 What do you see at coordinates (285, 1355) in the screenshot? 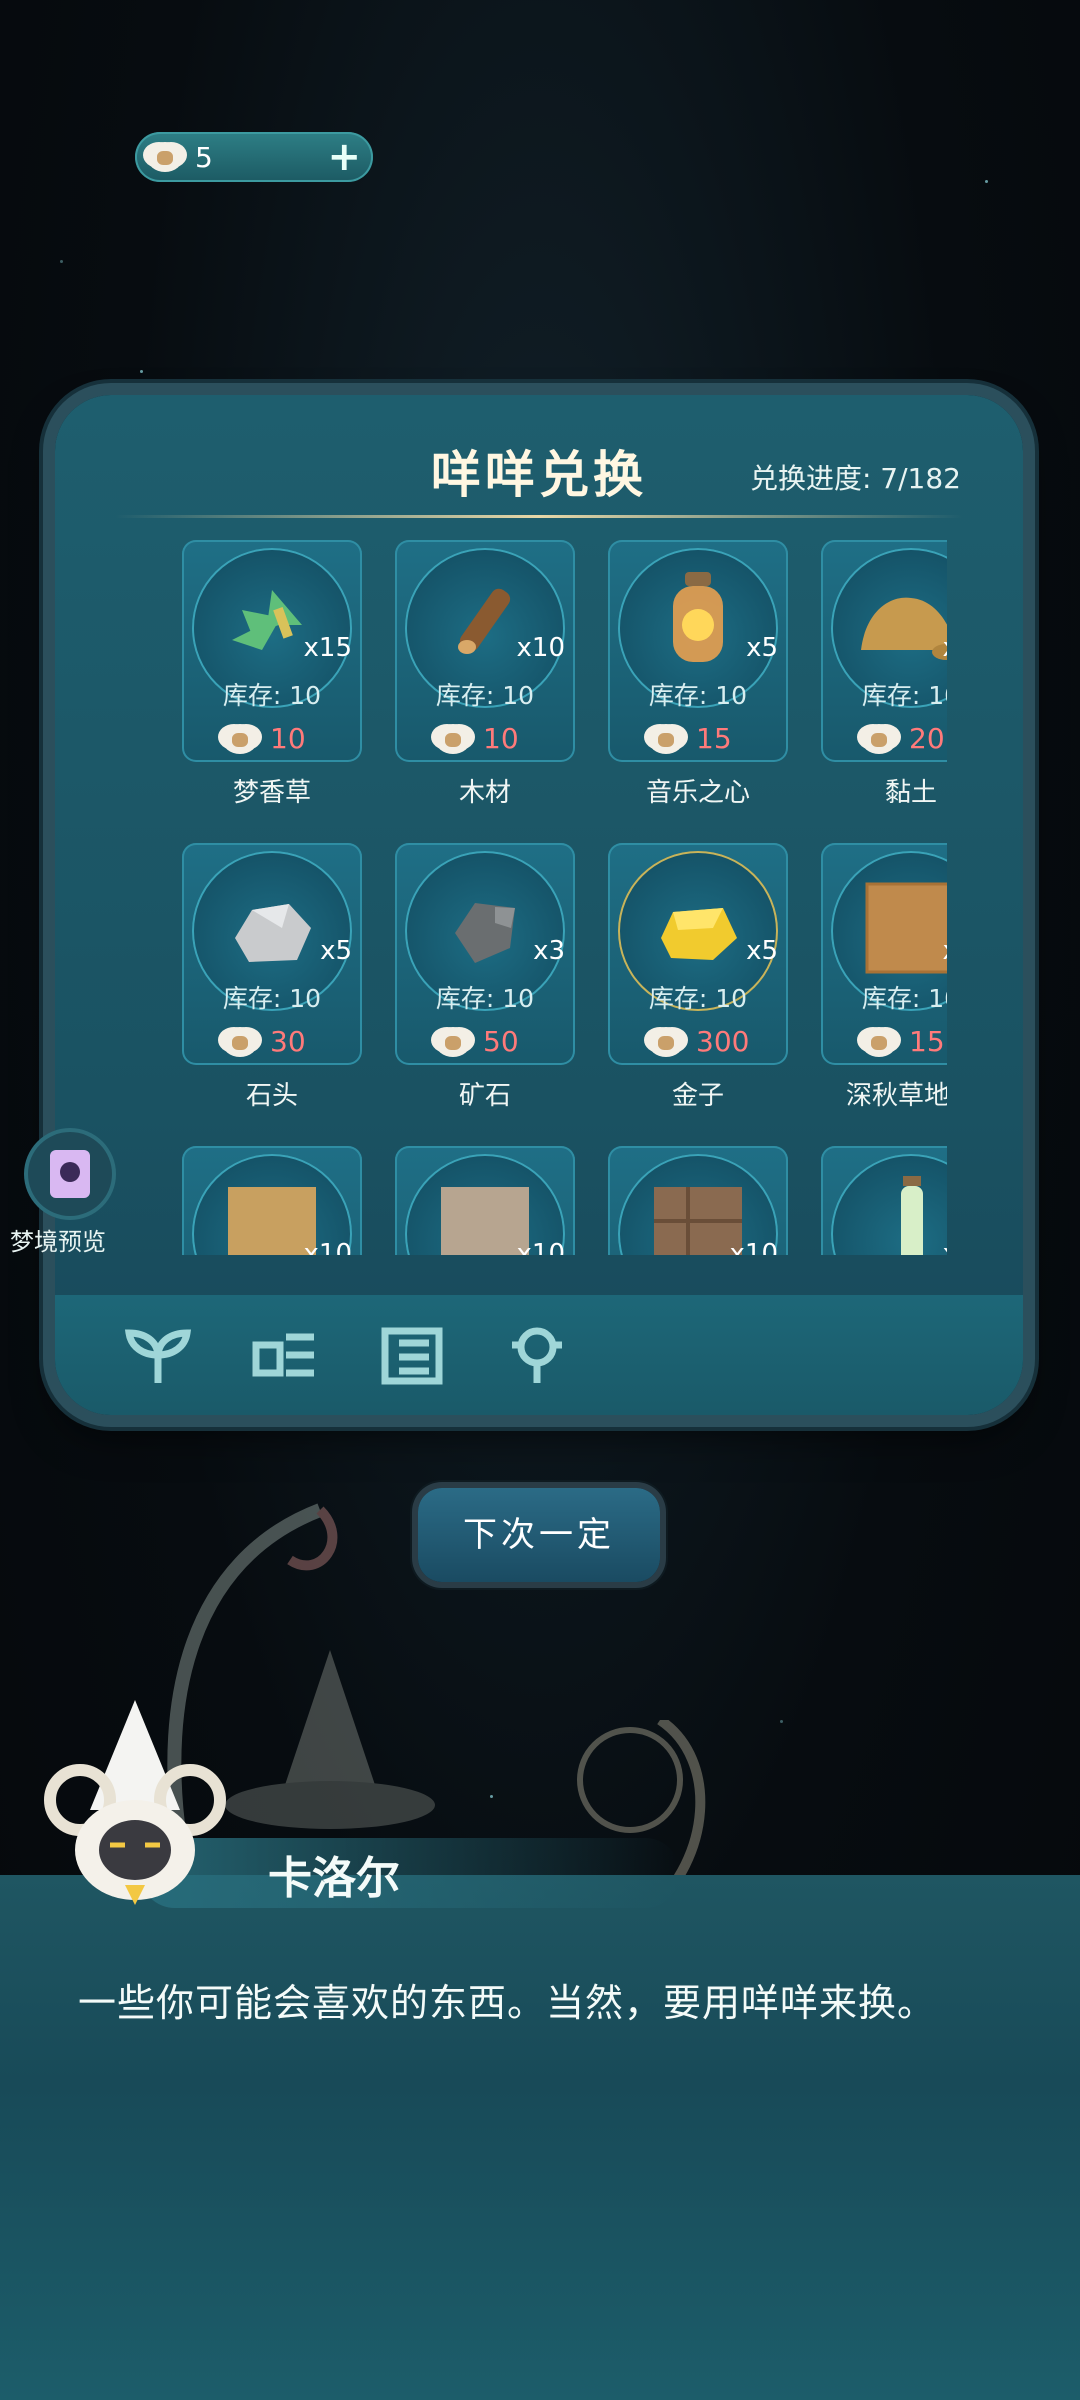
I see `tab-materials-icon` at bounding box center [285, 1355].